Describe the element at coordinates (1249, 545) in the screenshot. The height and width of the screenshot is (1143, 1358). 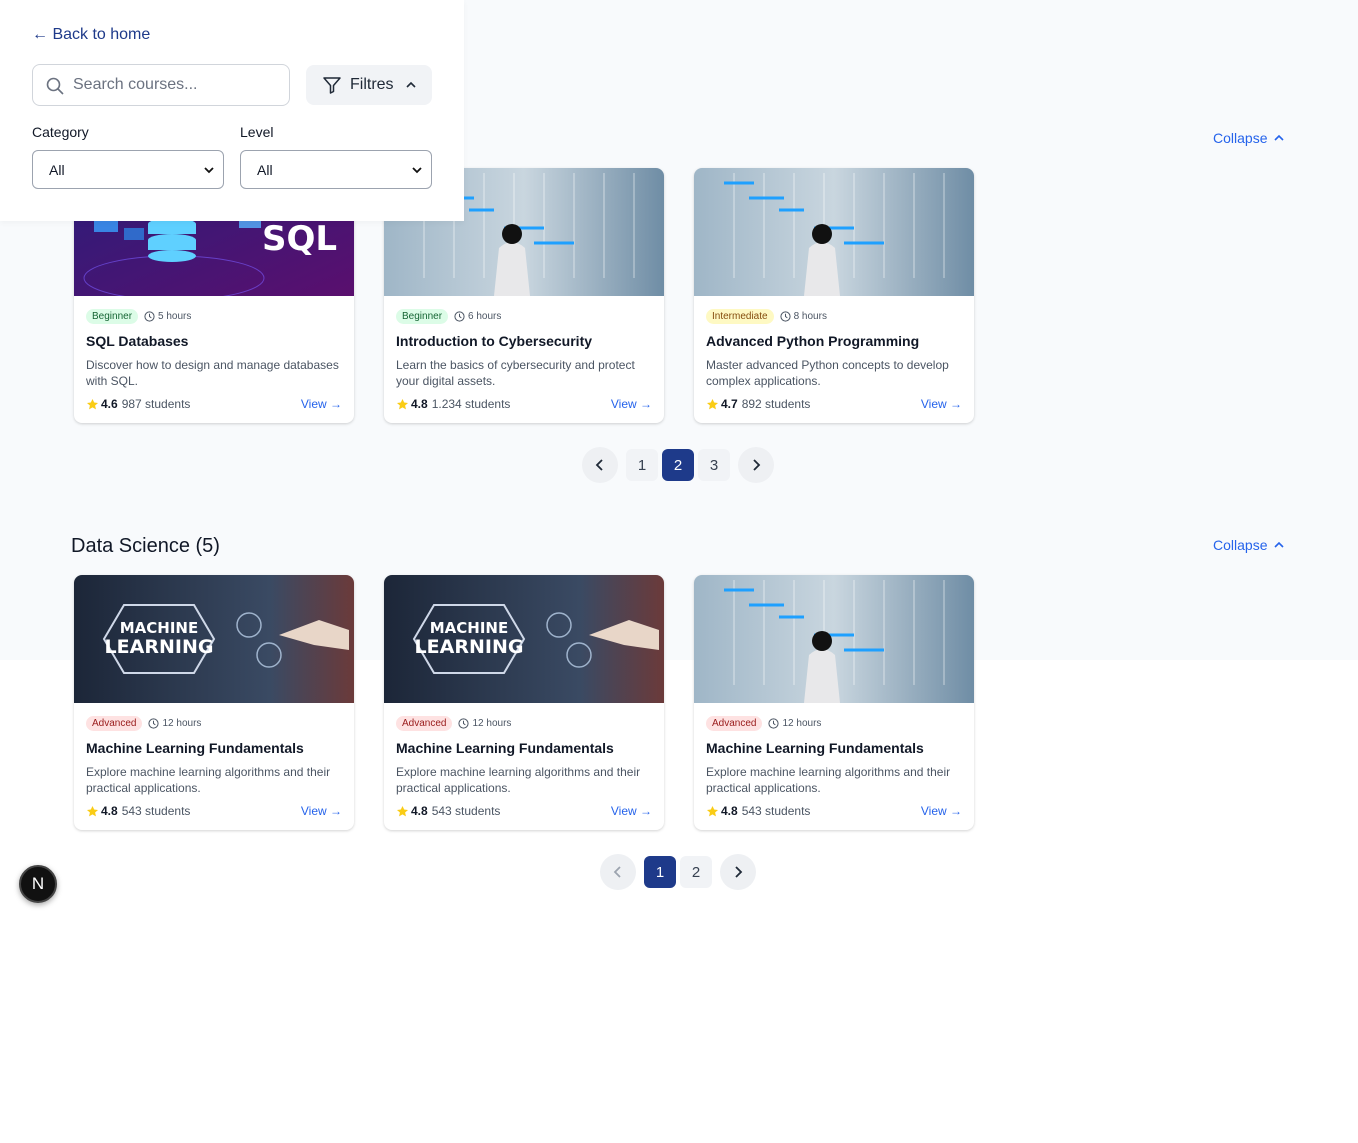
I see `collapse-button-section-2: Collapse` at that location.